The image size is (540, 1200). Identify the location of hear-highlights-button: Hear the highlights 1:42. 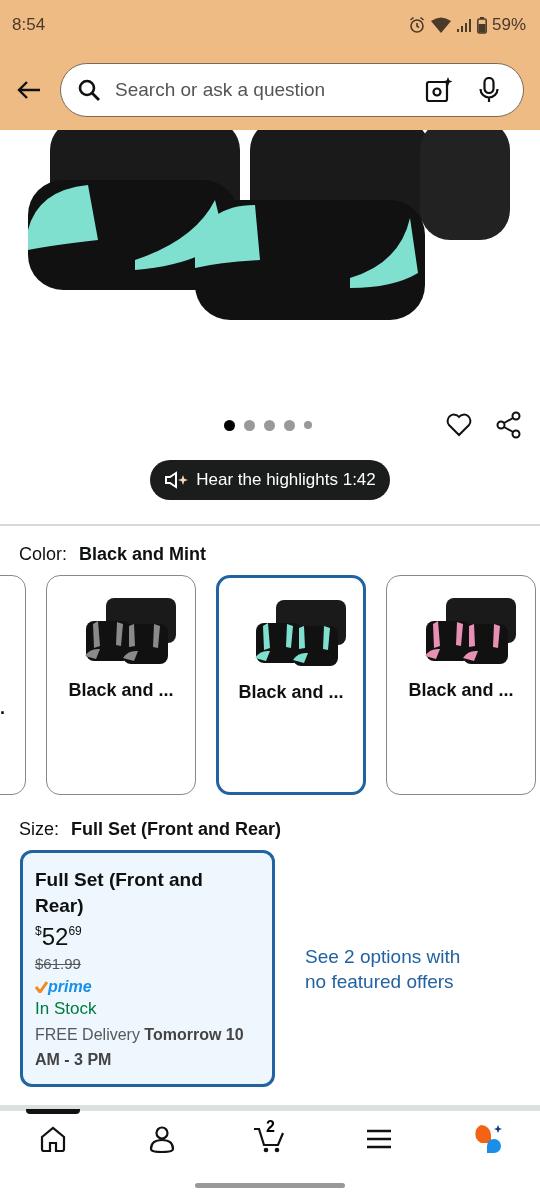
(270, 480).